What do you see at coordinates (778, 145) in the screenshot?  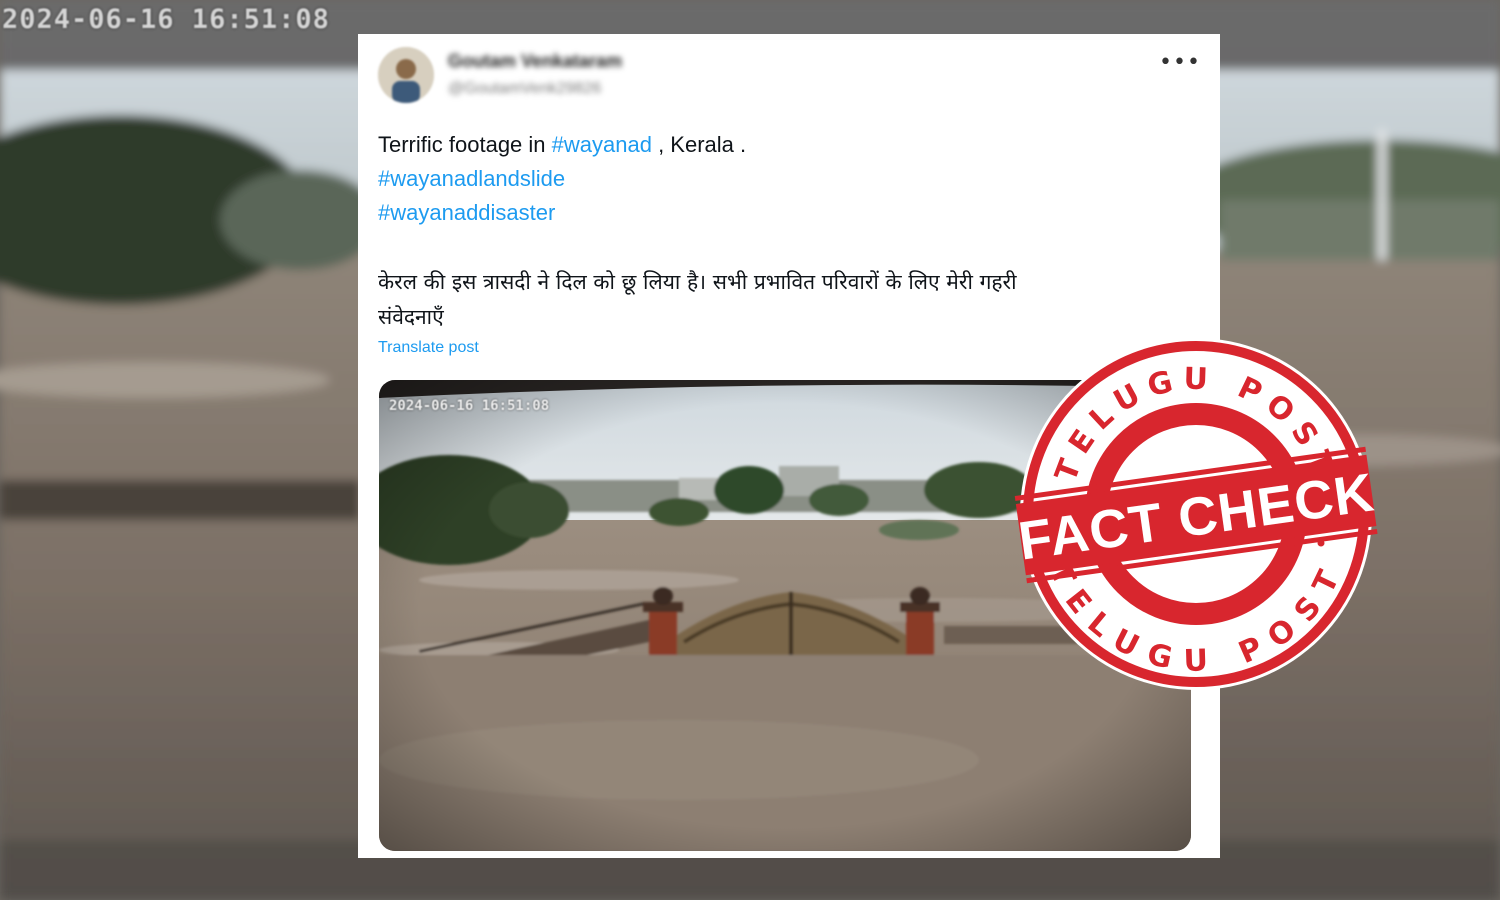 I see `tweet-line-1: Terrific footage in #wayanad , Kerala .` at bounding box center [778, 145].